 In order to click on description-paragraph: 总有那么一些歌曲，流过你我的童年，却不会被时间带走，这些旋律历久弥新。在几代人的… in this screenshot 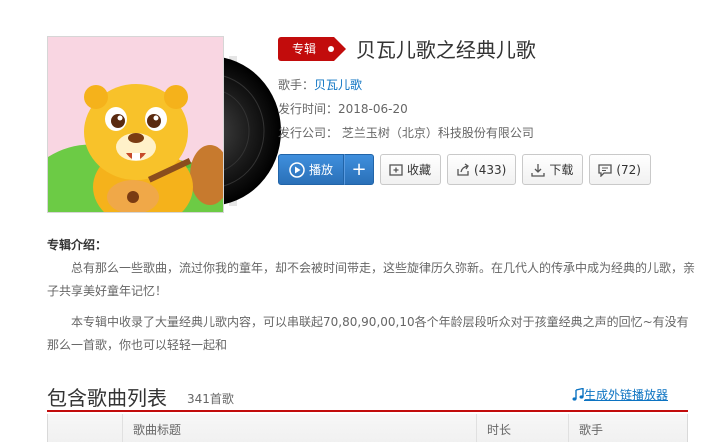, I will do `click(371, 279)`.